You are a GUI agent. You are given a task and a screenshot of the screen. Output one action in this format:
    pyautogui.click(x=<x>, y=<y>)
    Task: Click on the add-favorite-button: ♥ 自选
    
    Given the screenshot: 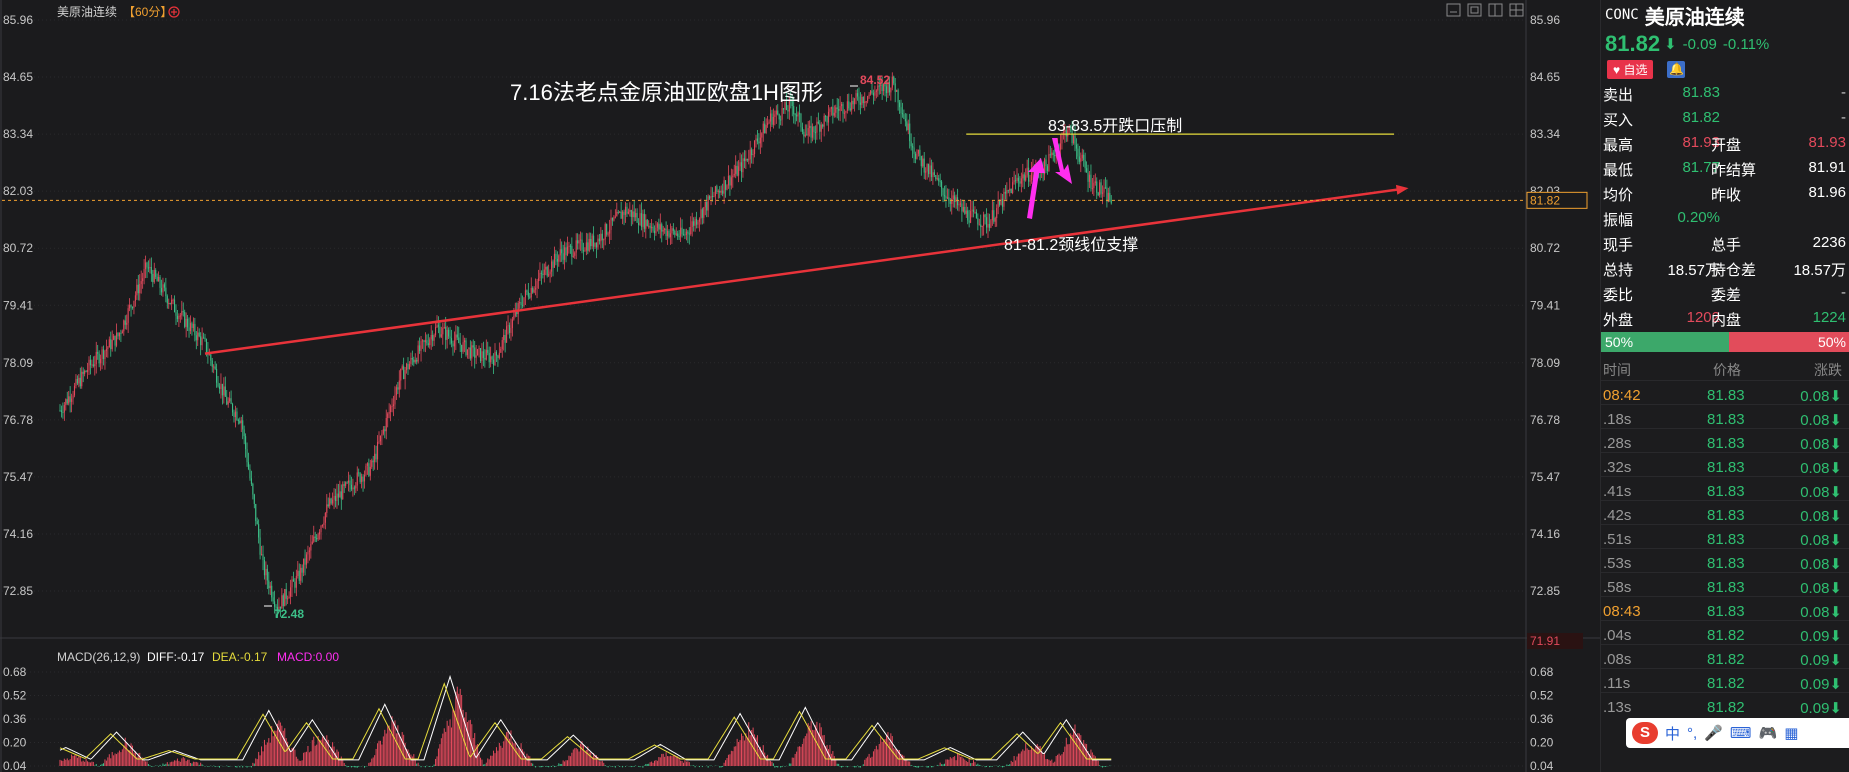 What is the action you would take?
    pyautogui.click(x=1630, y=69)
    